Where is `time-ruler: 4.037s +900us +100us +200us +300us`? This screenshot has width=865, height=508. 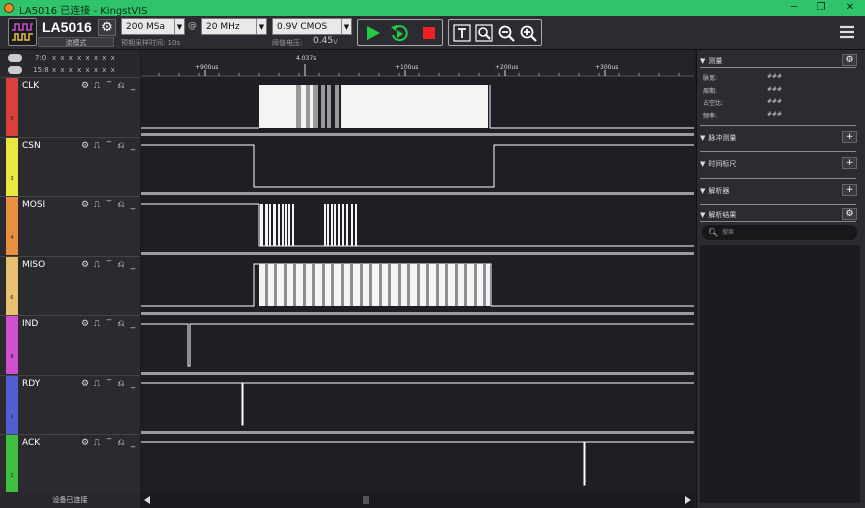 time-ruler: 4.037s +900us +100us +200us +300us is located at coordinates (417, 63).